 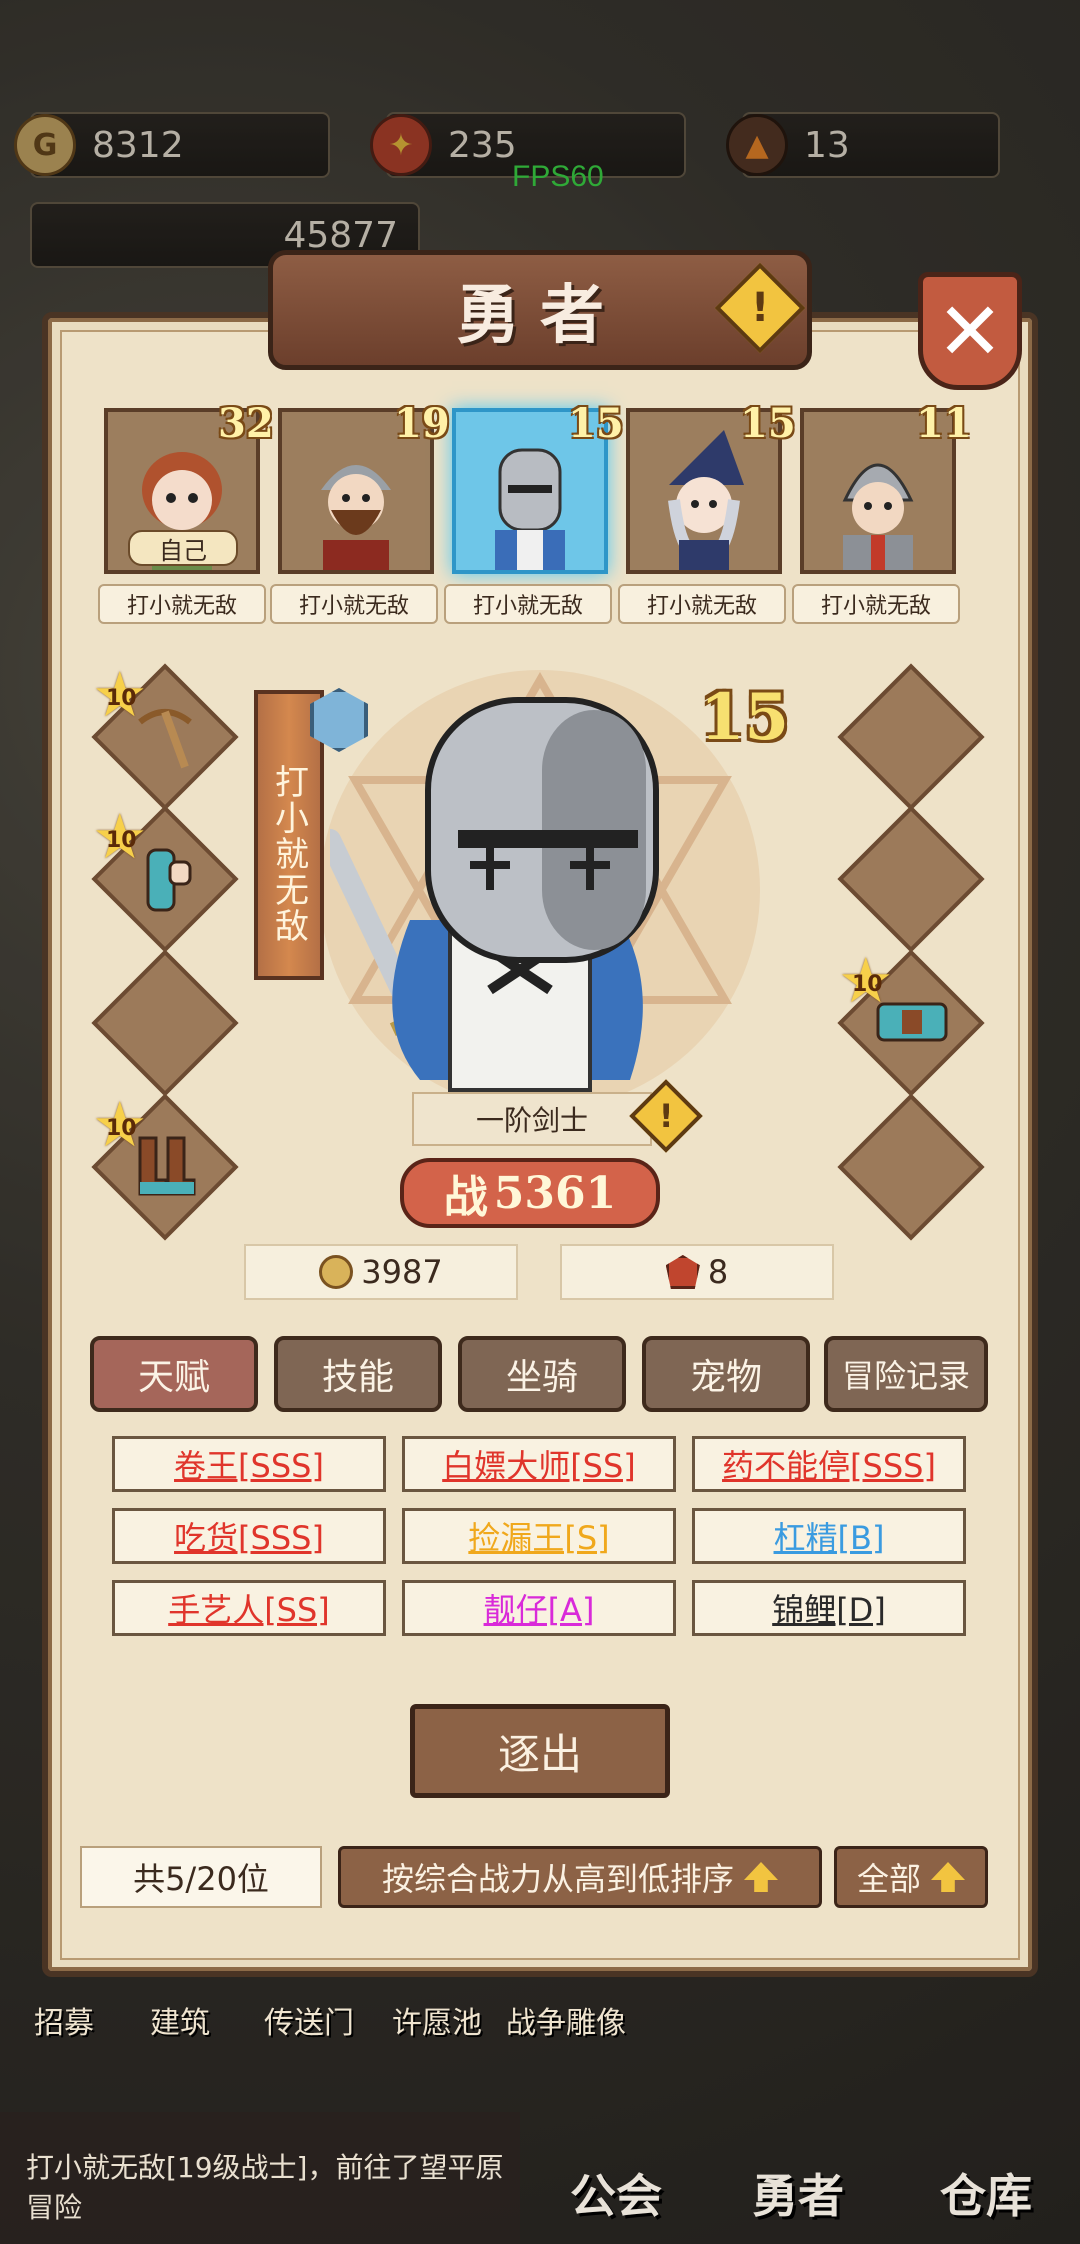 What do you see at coordinates (180, 2020) in the screenshot?
I see `nav-building: 建筑` at bounding box center [180, 2020].